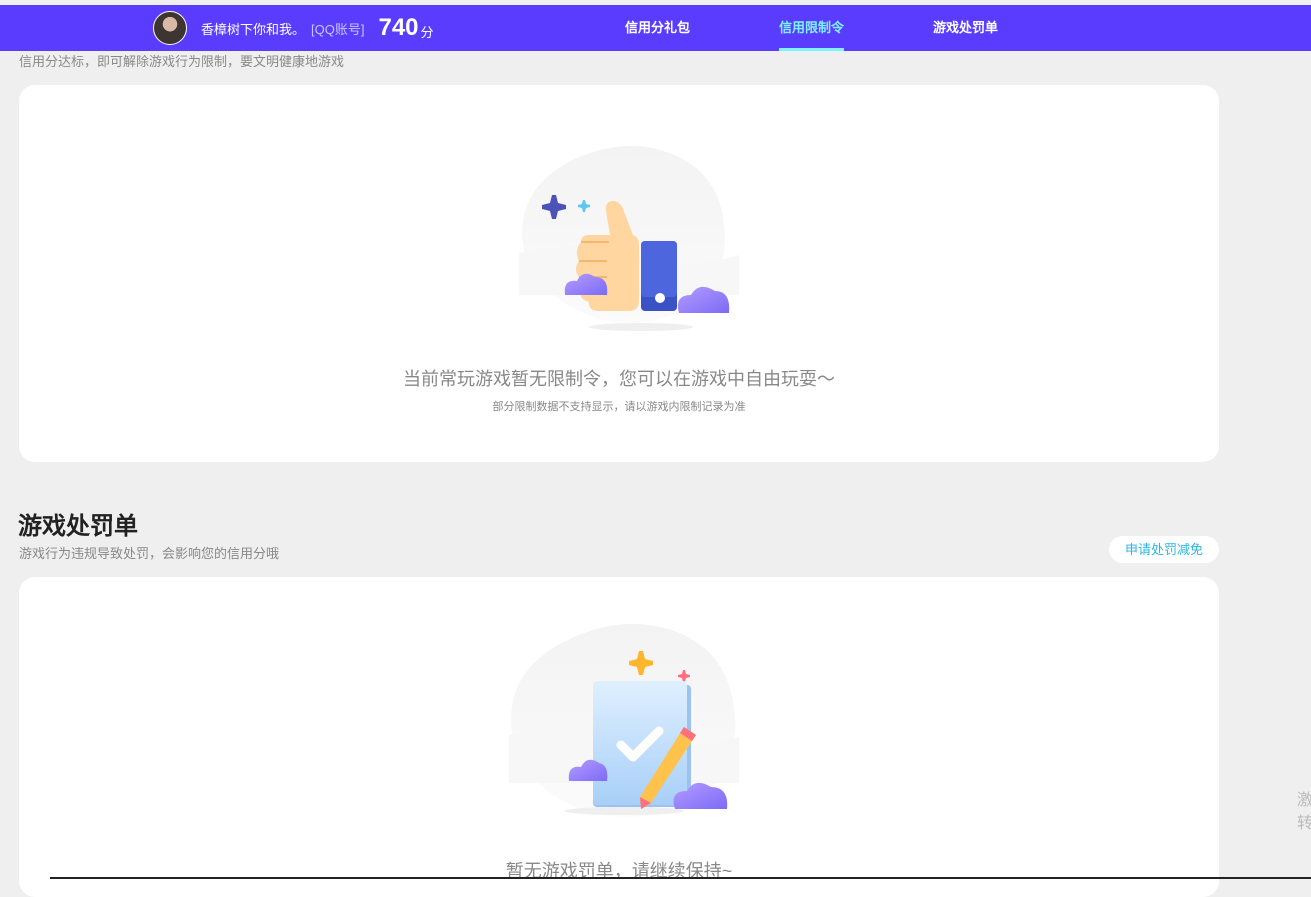  Describe the element at coordinates (170, 28) in the screenshot. I see `avatar` at that location.